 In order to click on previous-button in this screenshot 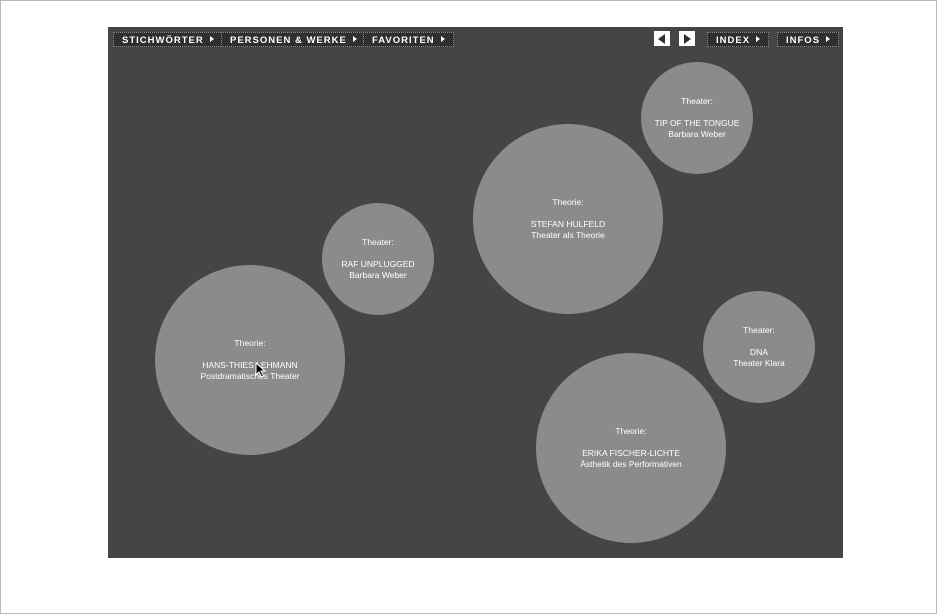, I will do `click(662, 38)`.